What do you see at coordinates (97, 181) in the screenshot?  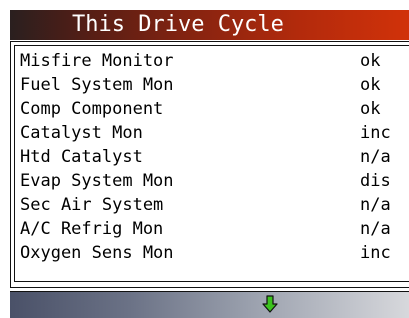 I see `monitor-label: Evap System Mon` at bounding box center [97, 181].